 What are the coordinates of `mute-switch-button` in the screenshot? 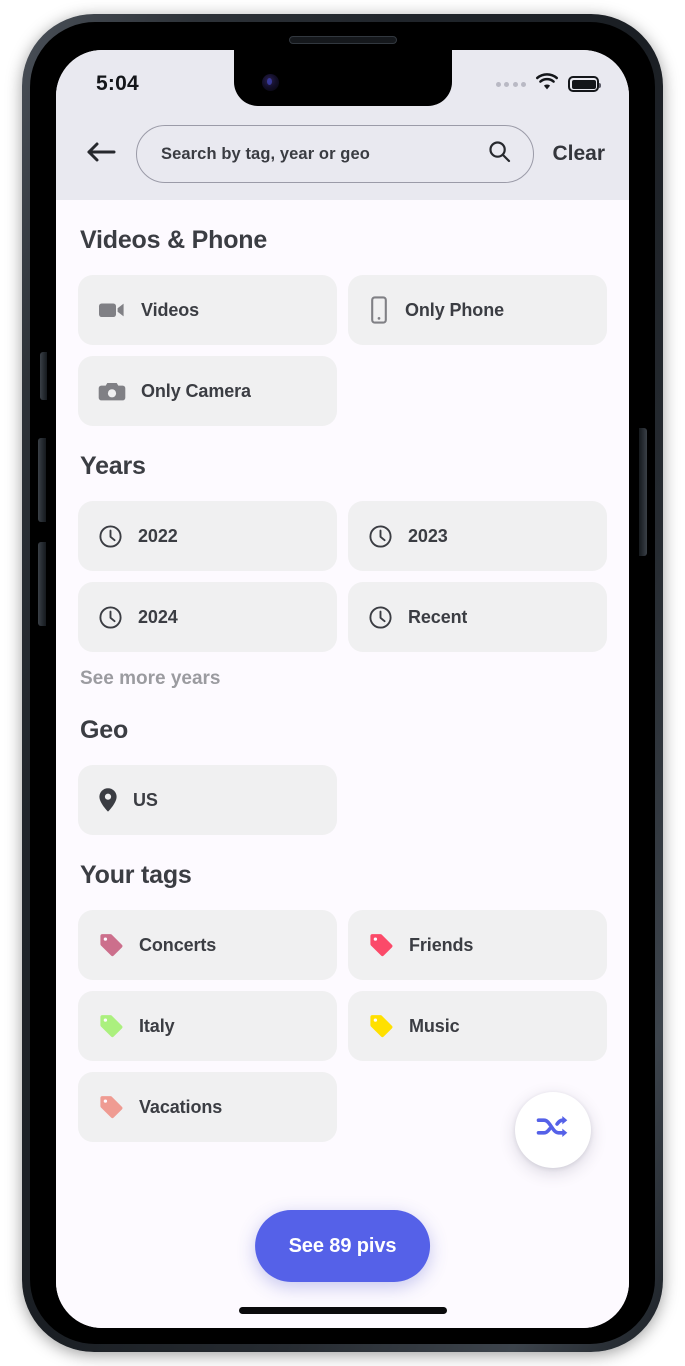 It's located at (43, 376).